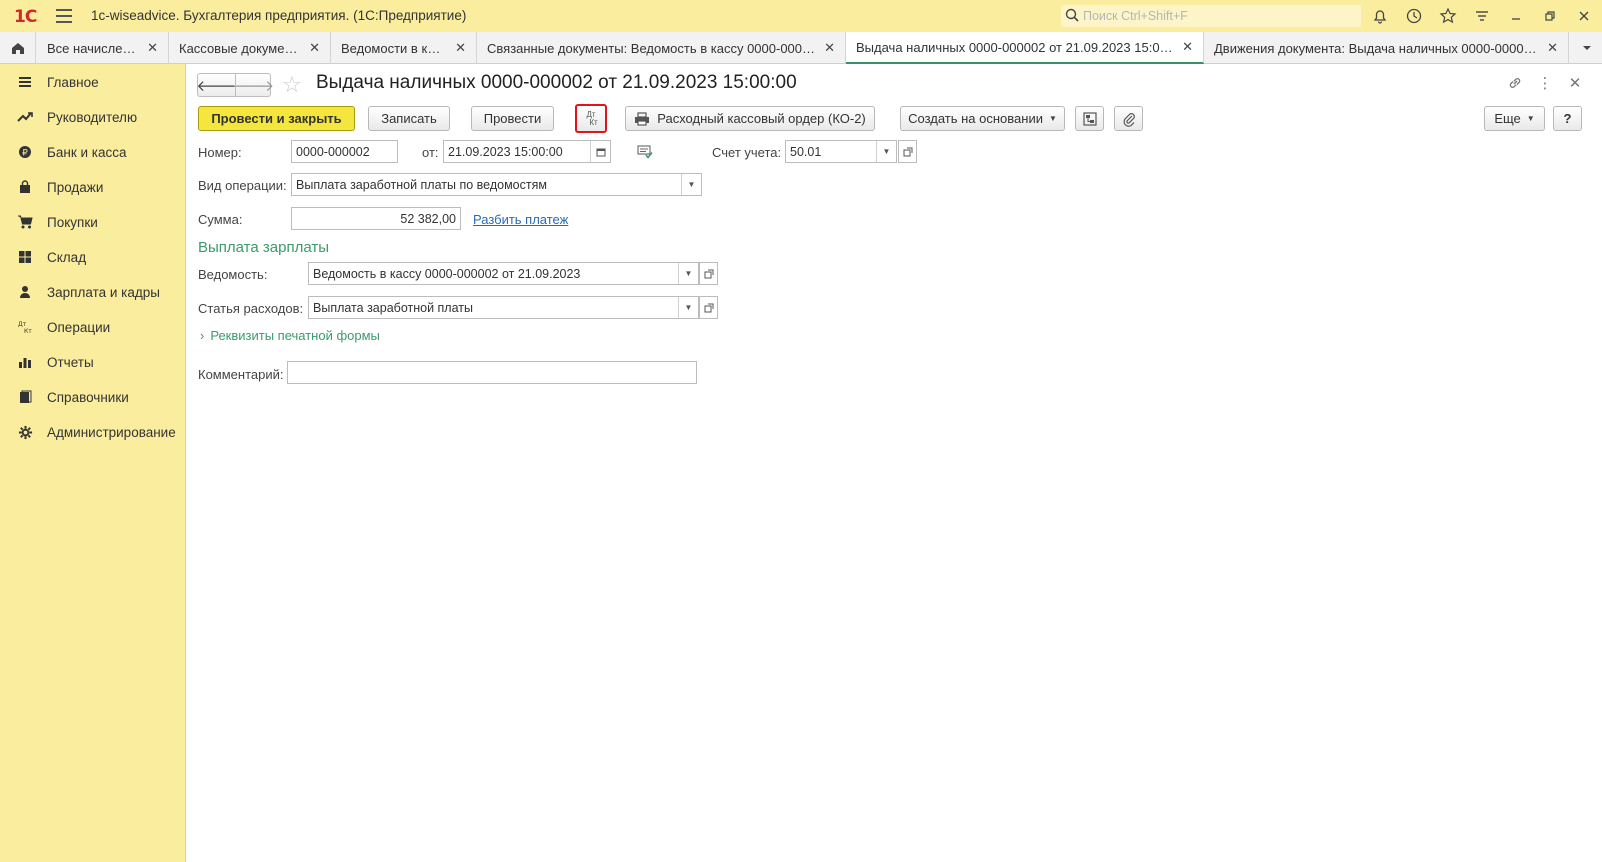  What do you see at coordinates (841, 151) in the screenshot?
I see `account-field: 50.01 ▼` at bounding box center [841, 151].